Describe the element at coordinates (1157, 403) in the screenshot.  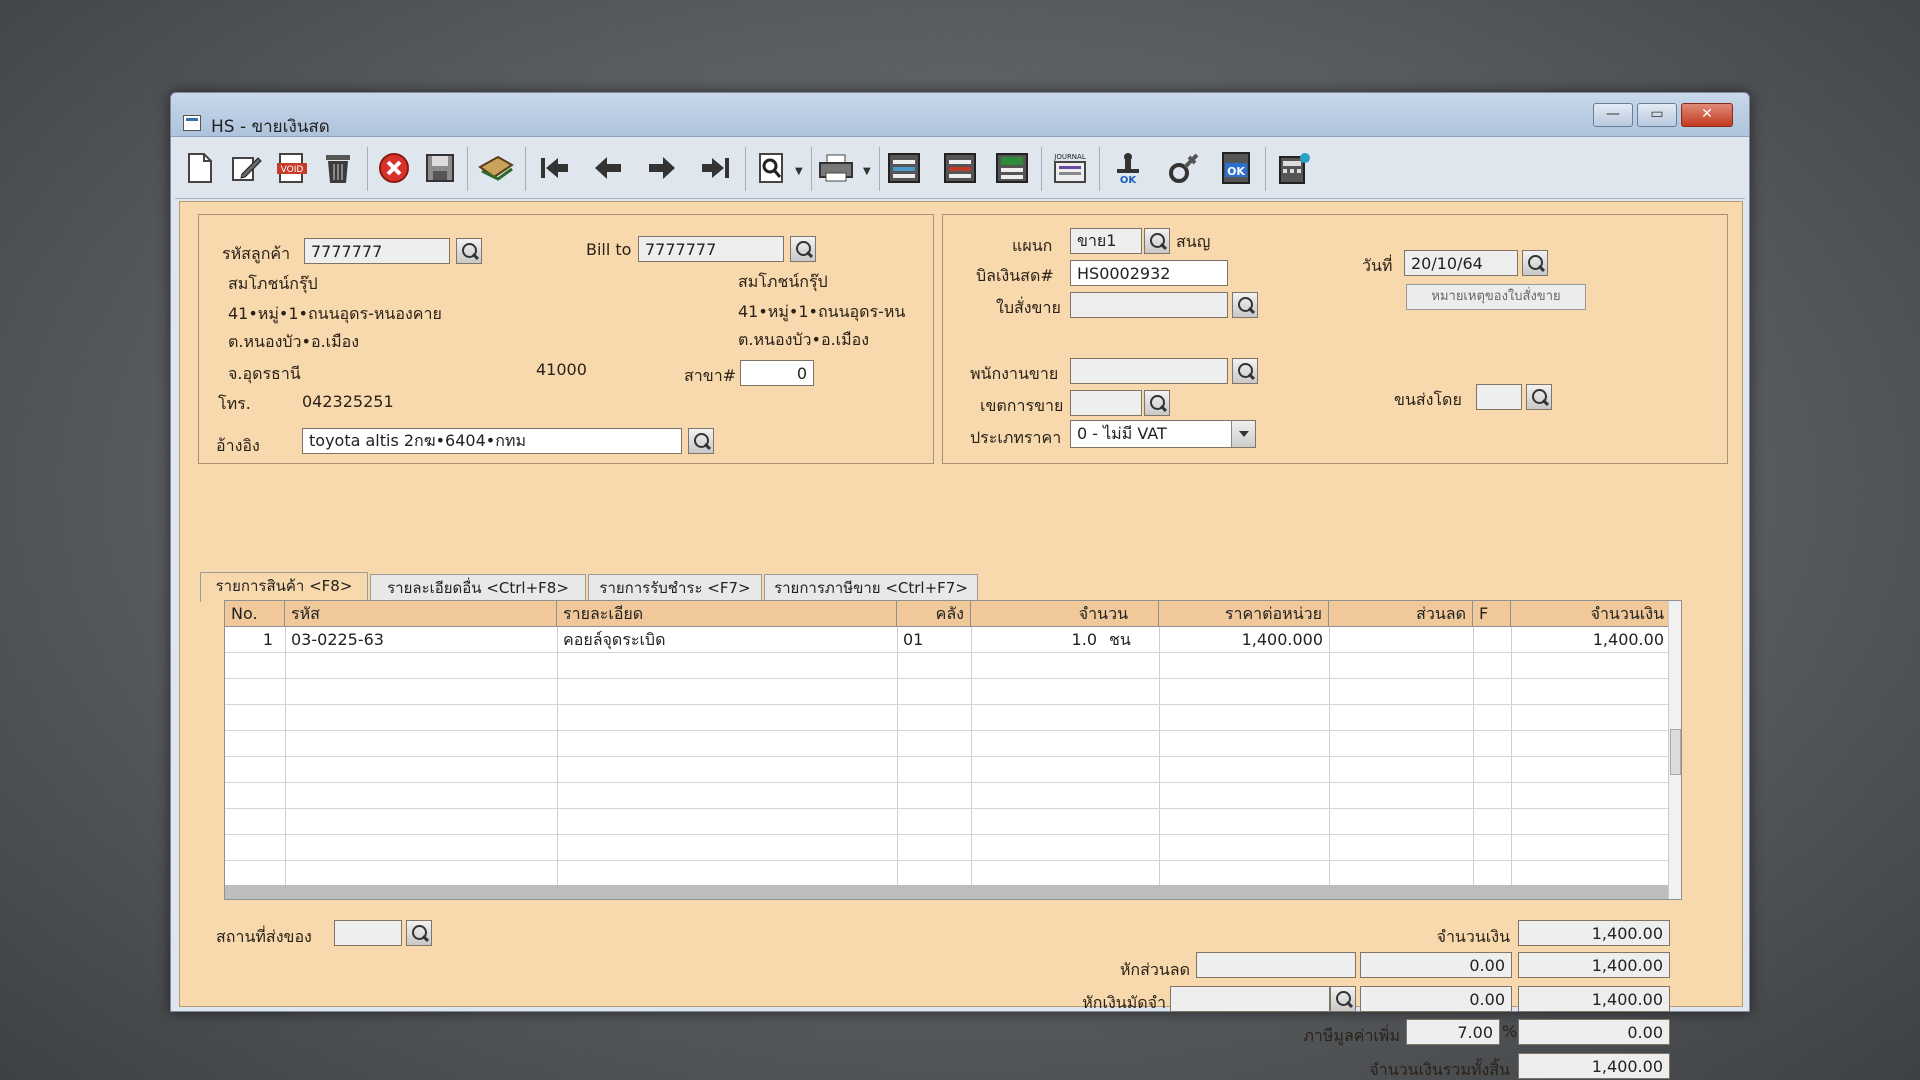
I see `sales-area-search-icon` at that location.